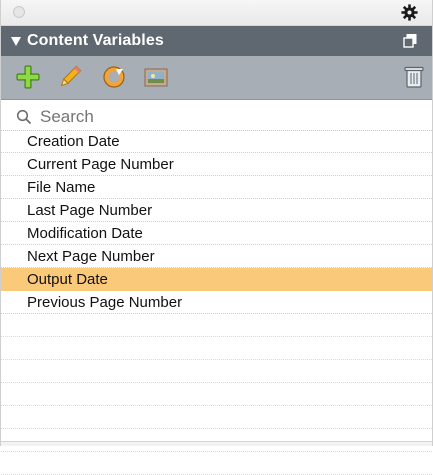  I want to click on list-item: Modification Date, so click(216, 233).